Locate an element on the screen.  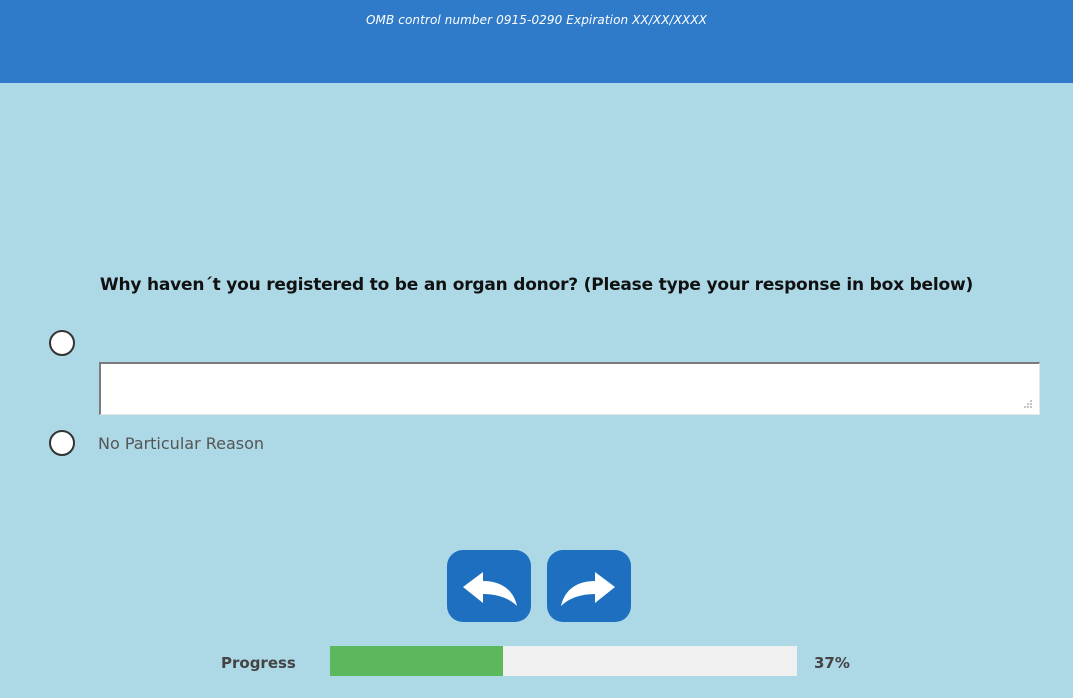
progress-bar-fill is located at coordinates (416, 661).